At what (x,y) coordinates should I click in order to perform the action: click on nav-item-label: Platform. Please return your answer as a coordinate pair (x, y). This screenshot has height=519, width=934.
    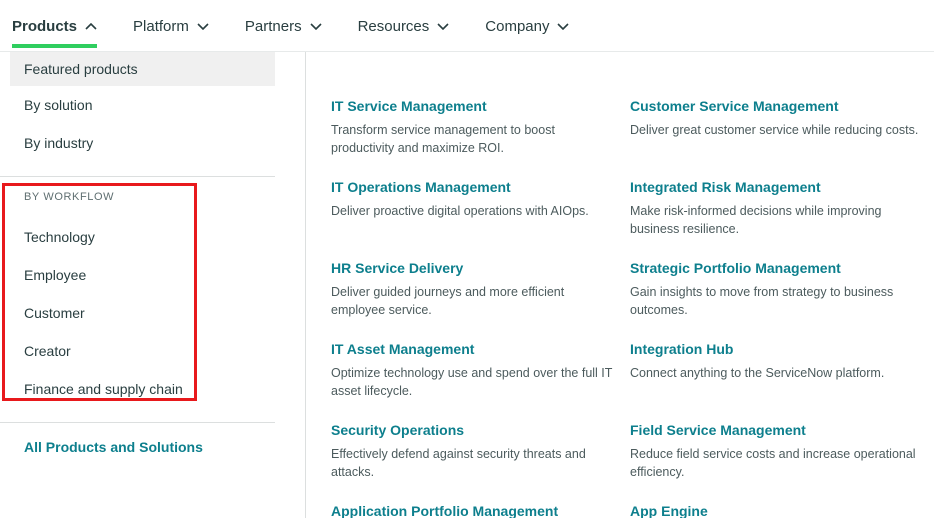
    Looking at the image, I should click on (161, 26).